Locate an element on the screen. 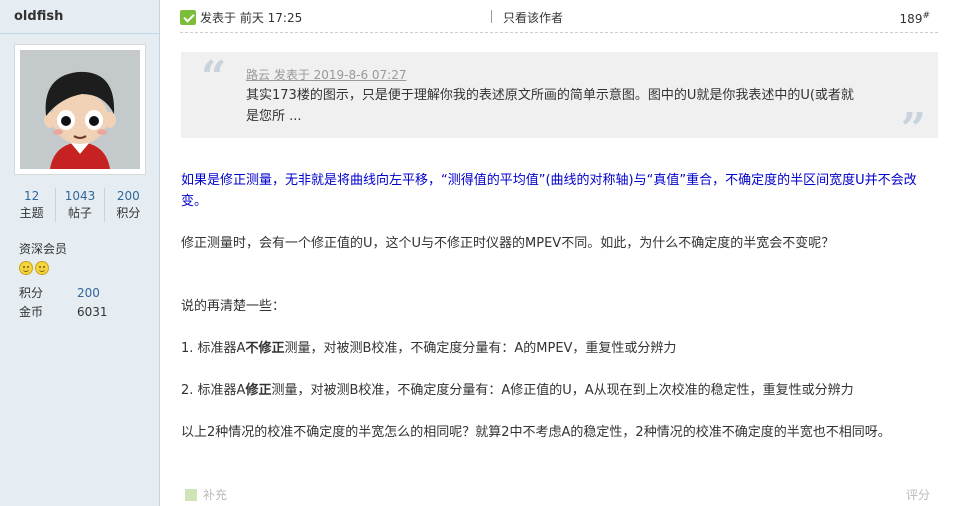 This screenshot has height=506, width=956. post-paragraph: 说的再清楚一些： is located at coordinates (233, 306).